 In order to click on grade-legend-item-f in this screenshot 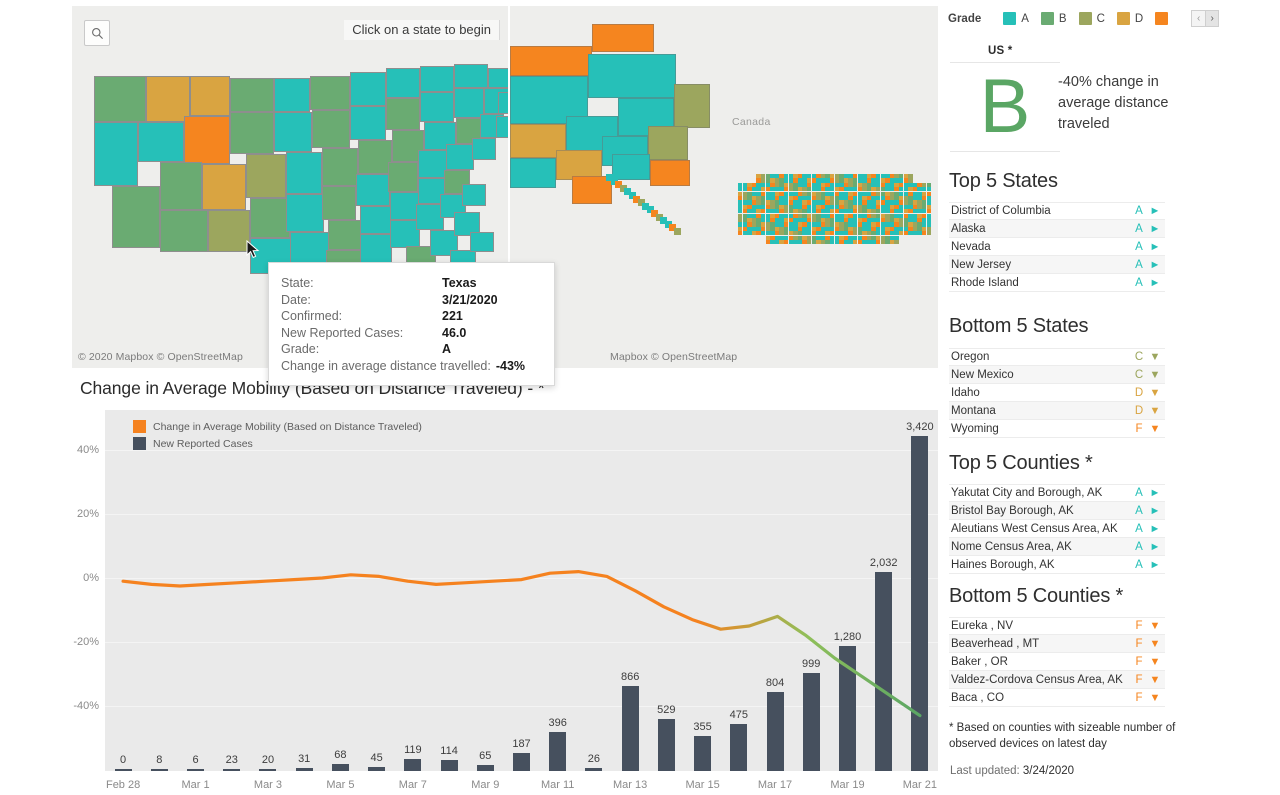, I will do `click(1164, 18)`.